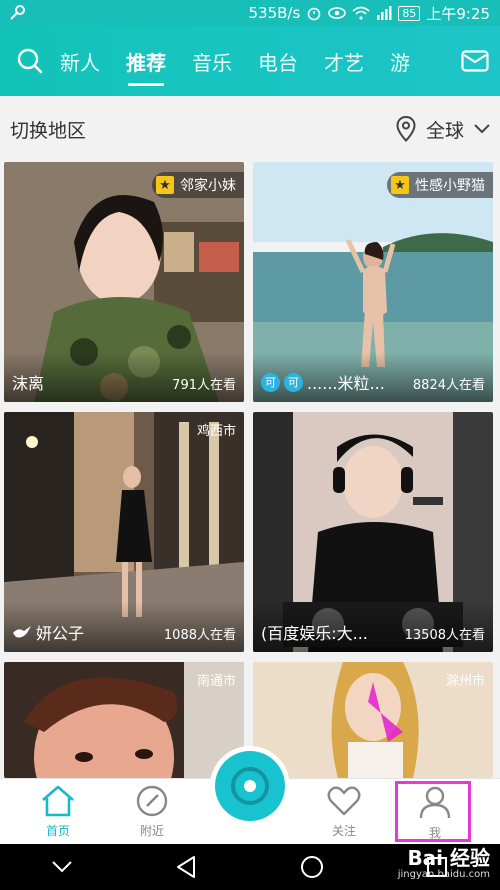  What do you see at coordinates (250, 129) in the screenshot?
I see `region-bar: 切换地区 全球` at bounding box center [250, 129].